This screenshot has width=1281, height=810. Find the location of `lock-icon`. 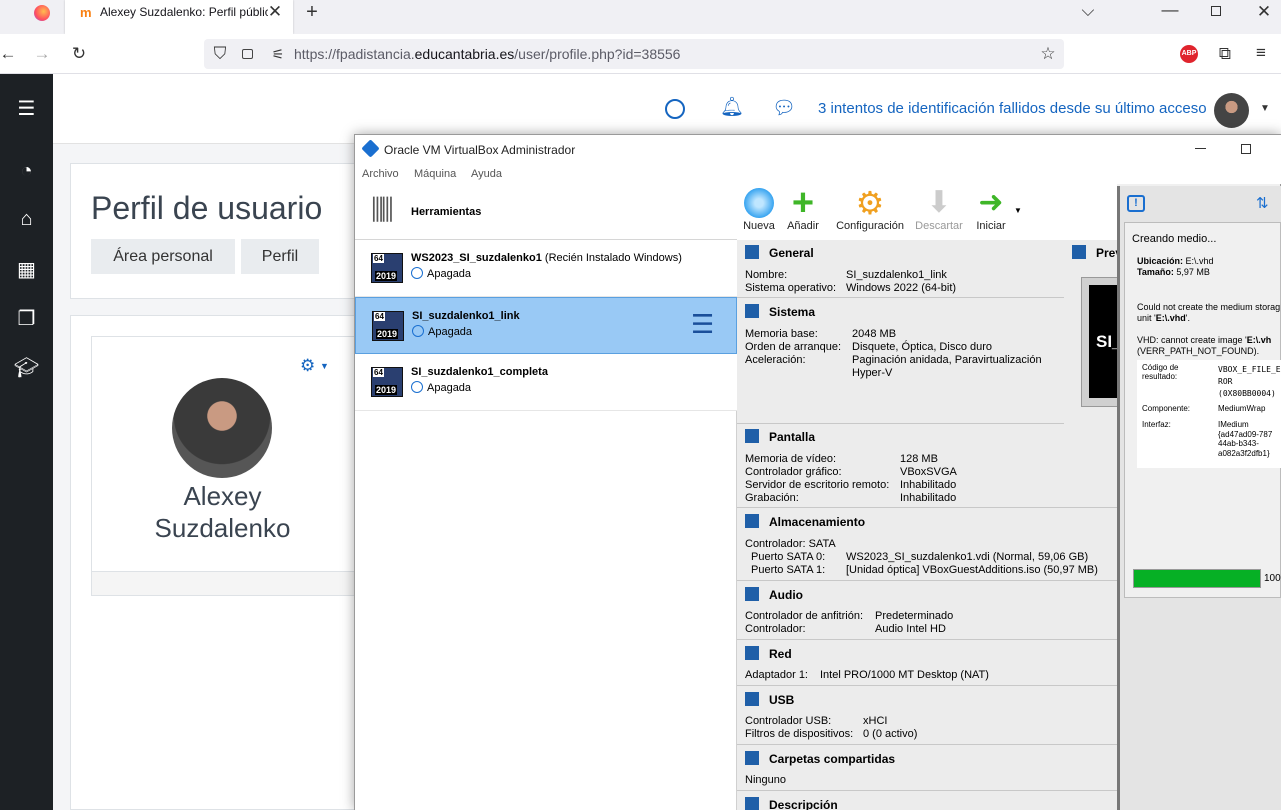

lock-icon is located at coordinates (247, 54).